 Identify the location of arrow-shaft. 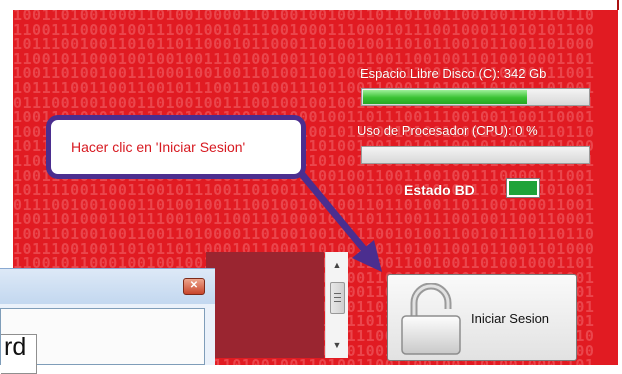
(334, 213).